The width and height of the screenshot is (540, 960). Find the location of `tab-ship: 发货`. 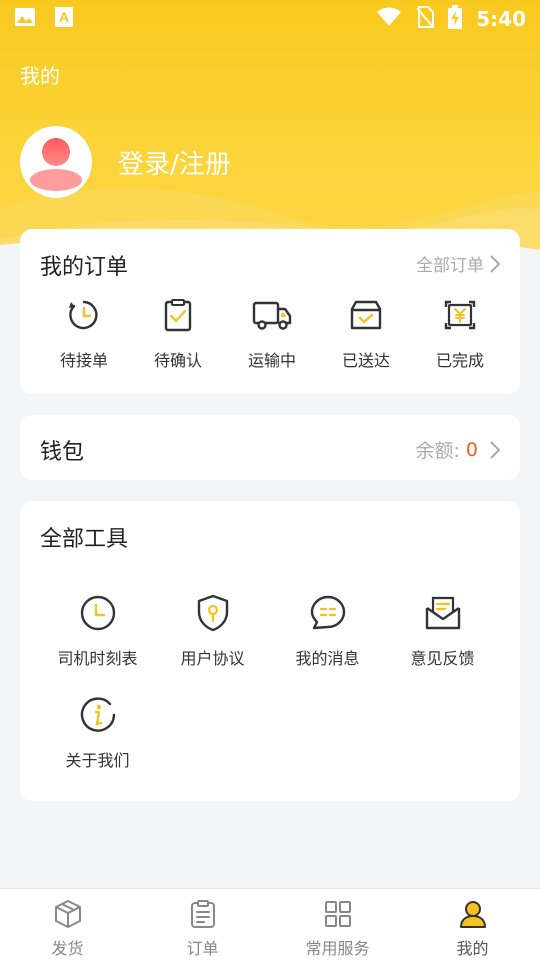

tab-ship: 发货 is located at coordinates (67, 924).